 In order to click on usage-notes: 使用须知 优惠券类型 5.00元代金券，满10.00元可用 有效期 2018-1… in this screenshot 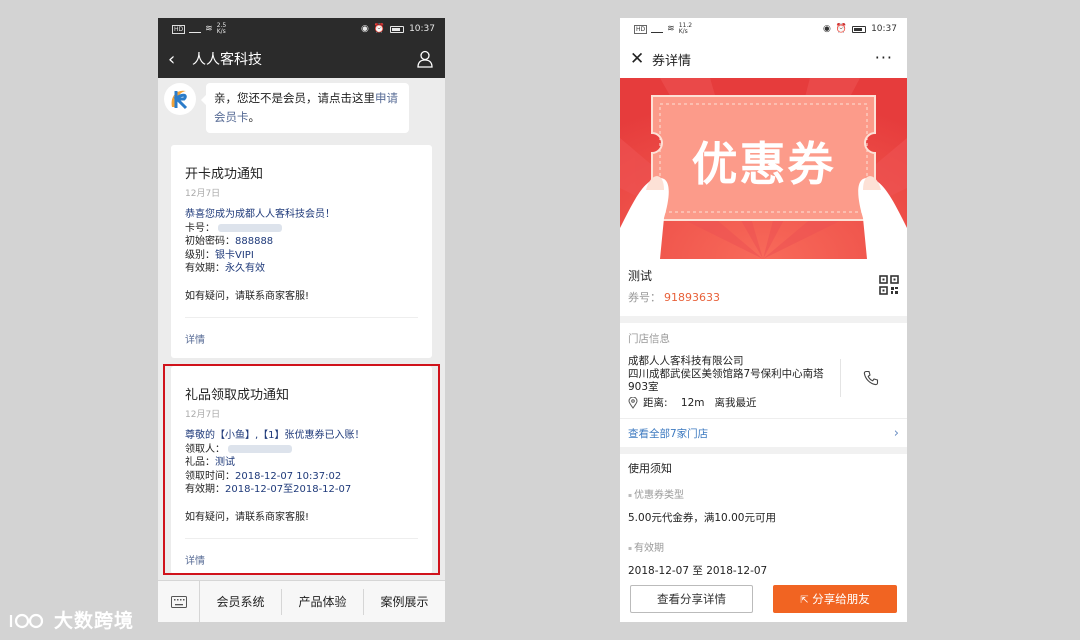, I will do `click(763, 519)`.